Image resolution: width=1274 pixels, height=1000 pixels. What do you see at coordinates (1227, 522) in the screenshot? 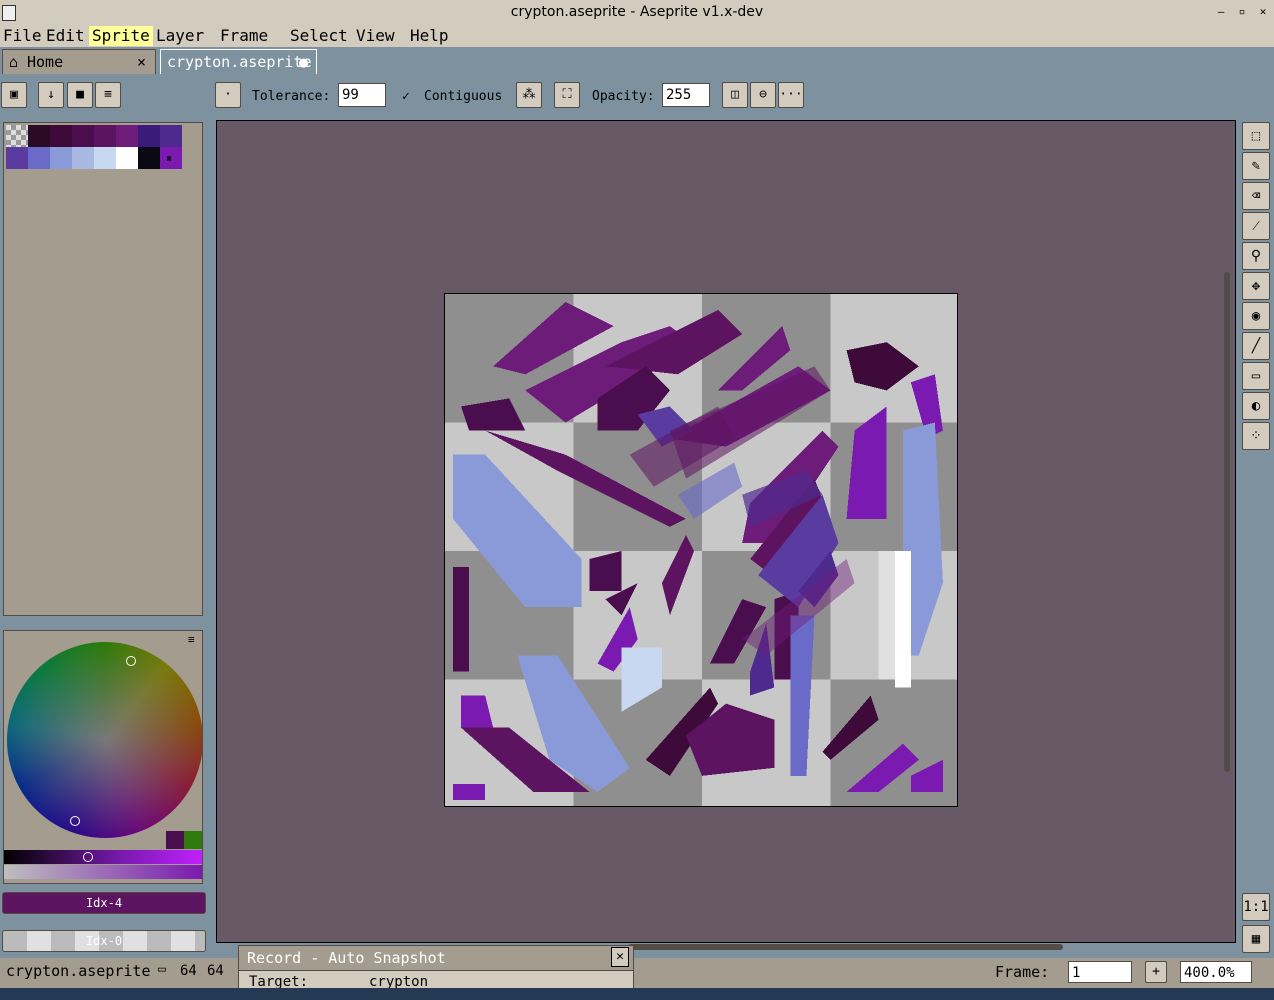
I see `vertical-scroll-thumb` at bounding box center [1227, 522].